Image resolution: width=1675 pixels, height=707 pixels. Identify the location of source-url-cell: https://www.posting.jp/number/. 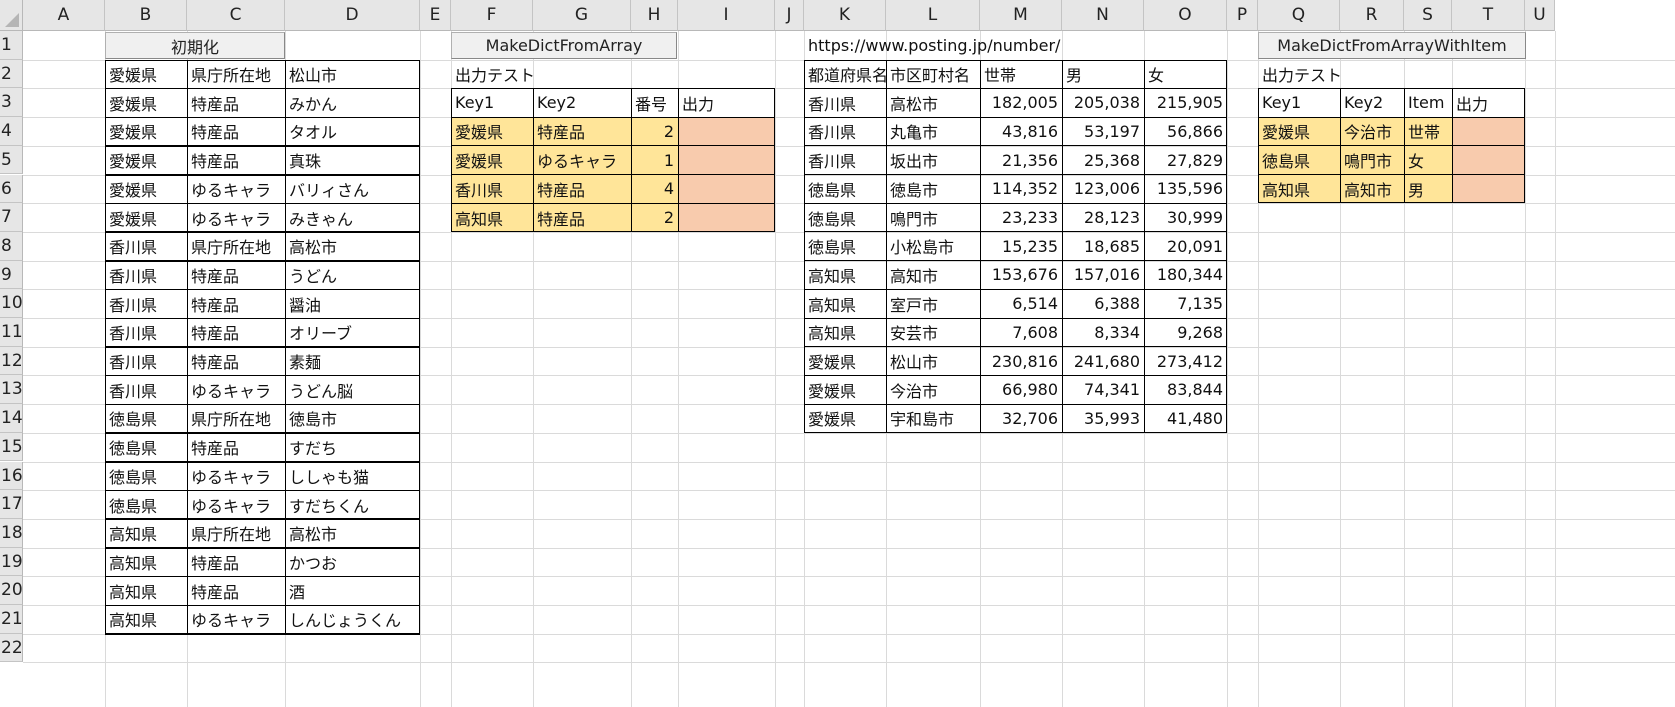
(932, 45).